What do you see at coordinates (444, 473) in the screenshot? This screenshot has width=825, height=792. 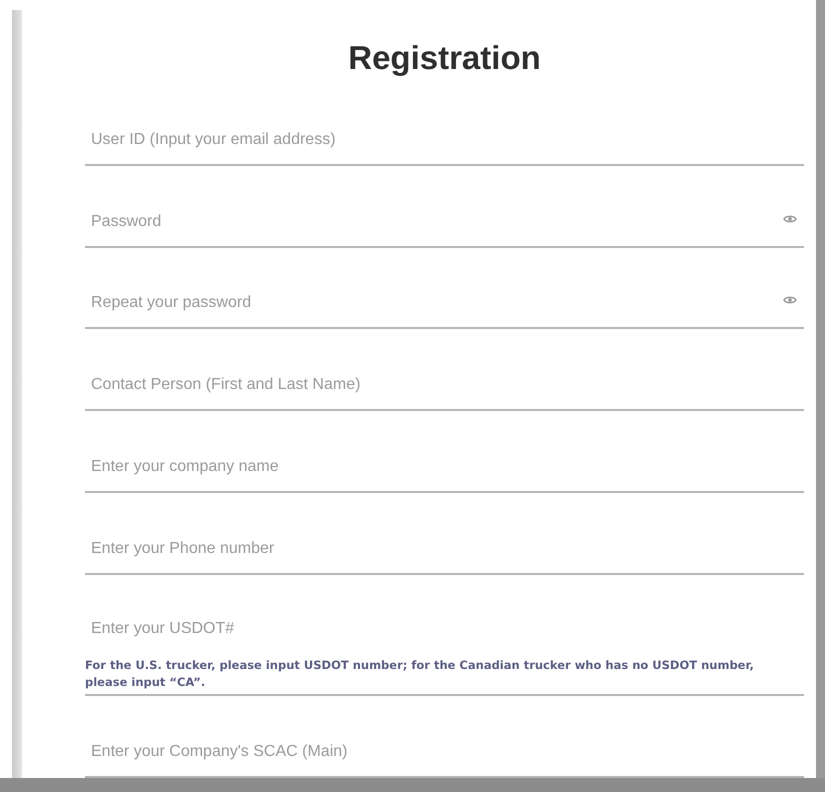 I see `input-field: Enter your company name` at bounding box center [444, 473].